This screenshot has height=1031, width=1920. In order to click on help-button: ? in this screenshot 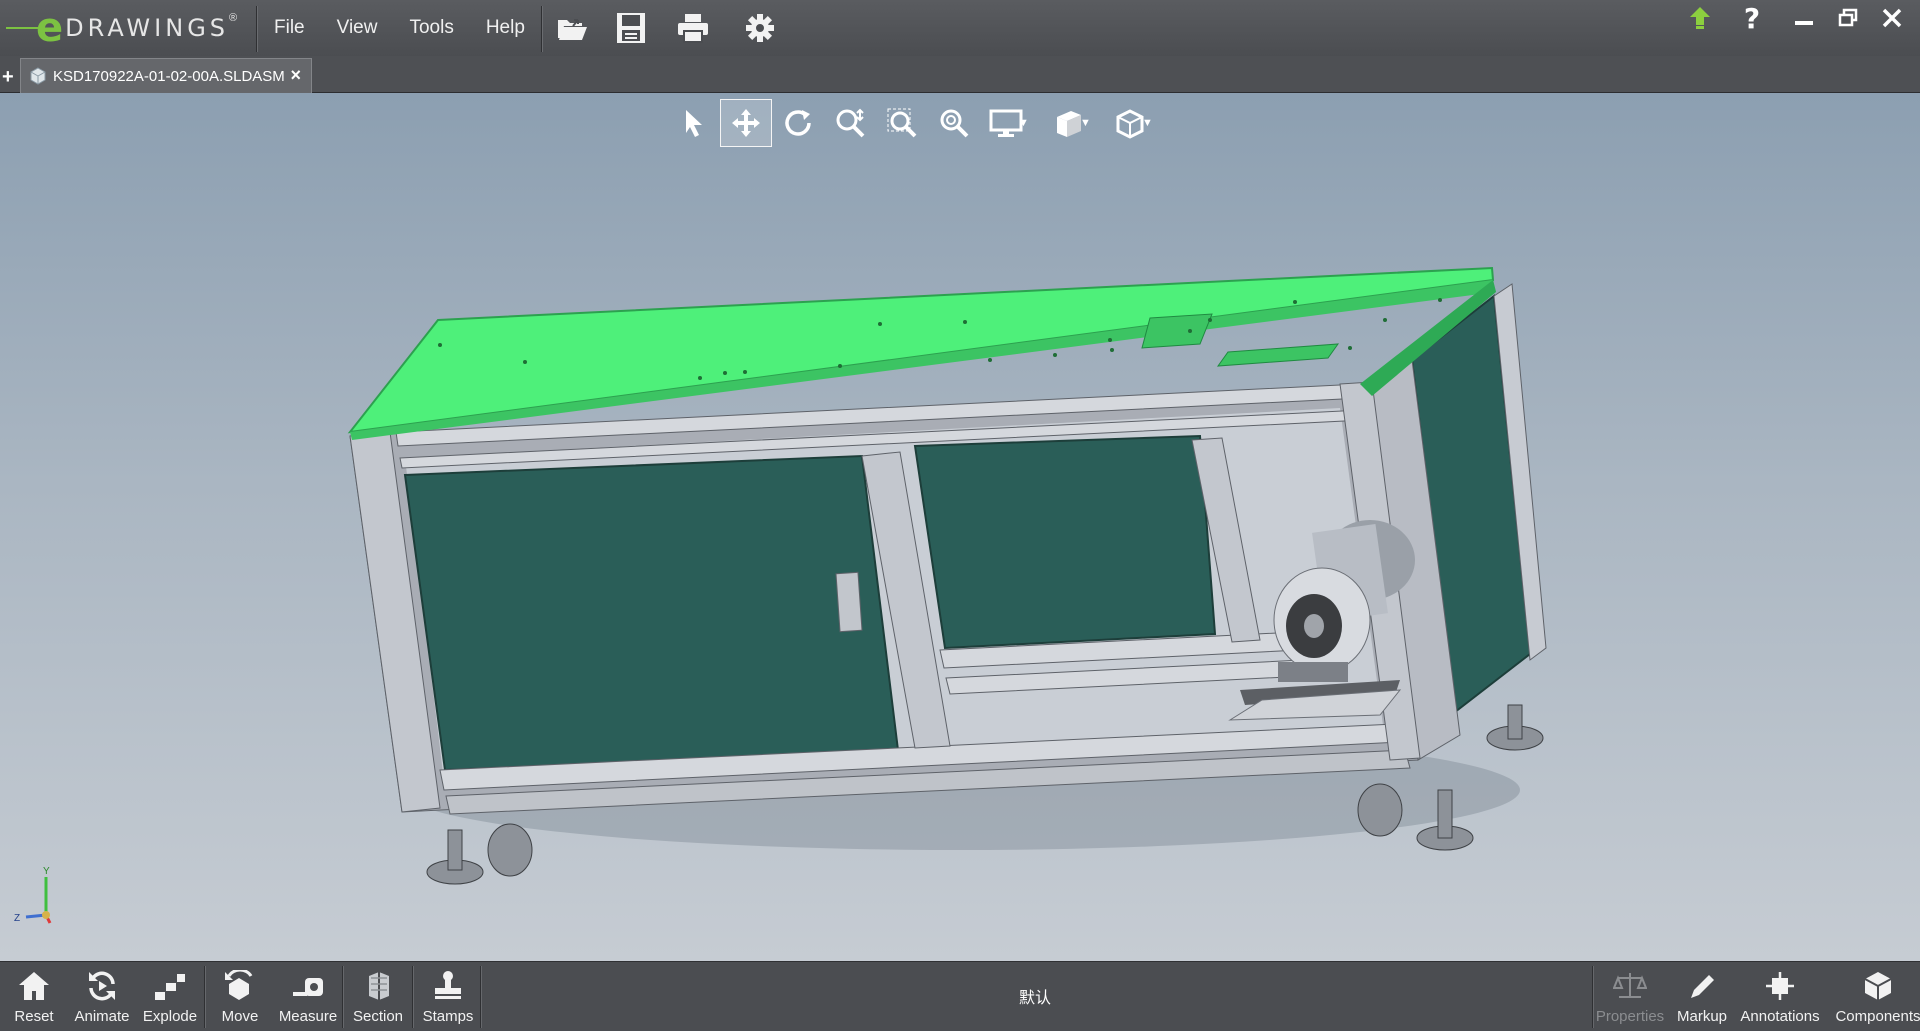, I will do `click(1752, 18)`.